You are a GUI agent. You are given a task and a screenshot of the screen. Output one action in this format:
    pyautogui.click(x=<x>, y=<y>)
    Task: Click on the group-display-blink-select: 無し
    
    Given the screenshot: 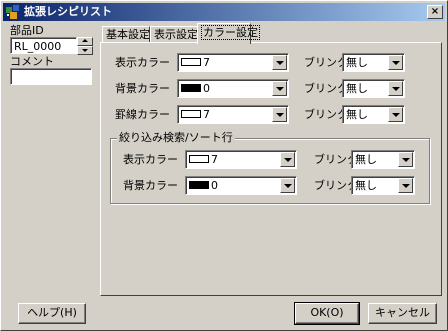 What is the action you would take?
    pyautogui.click(x=383, y=159)
    